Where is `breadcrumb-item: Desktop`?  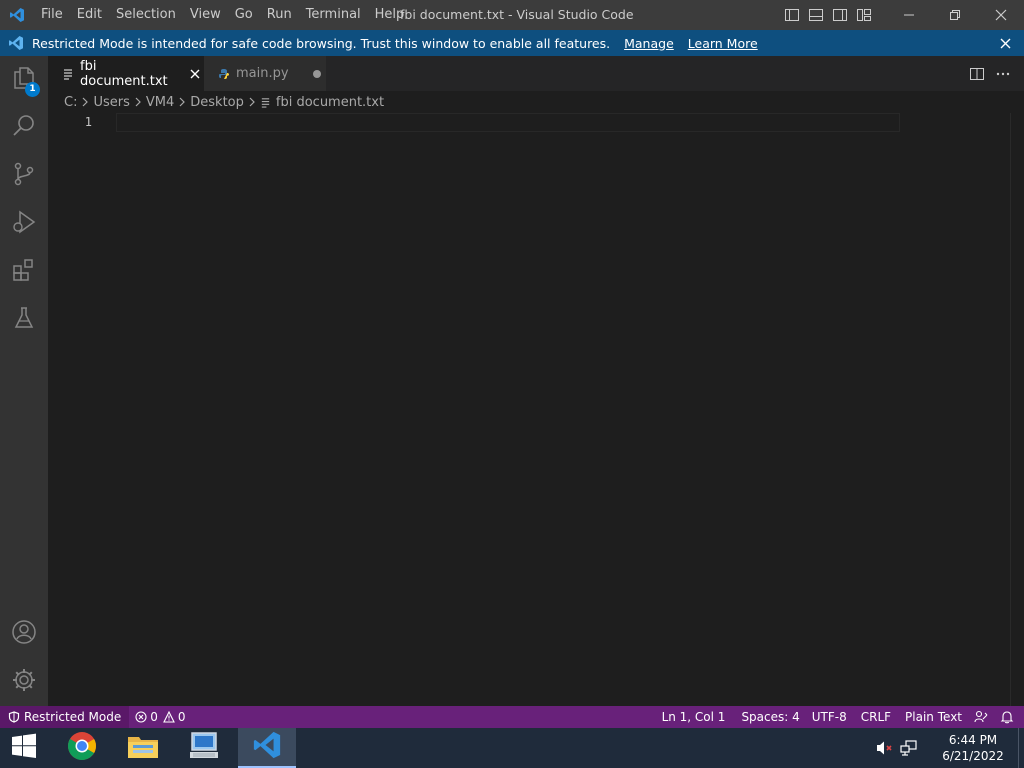
breadcrumb-item: Desktop is located at coordinates (217, 102).